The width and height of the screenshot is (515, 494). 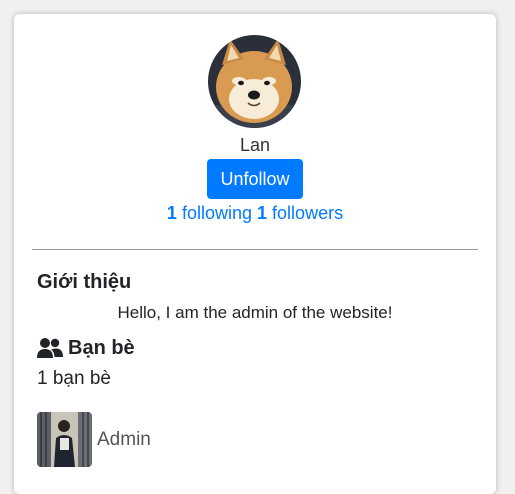 I want to click on profile-name: Lan, so click(x=255, y=145).